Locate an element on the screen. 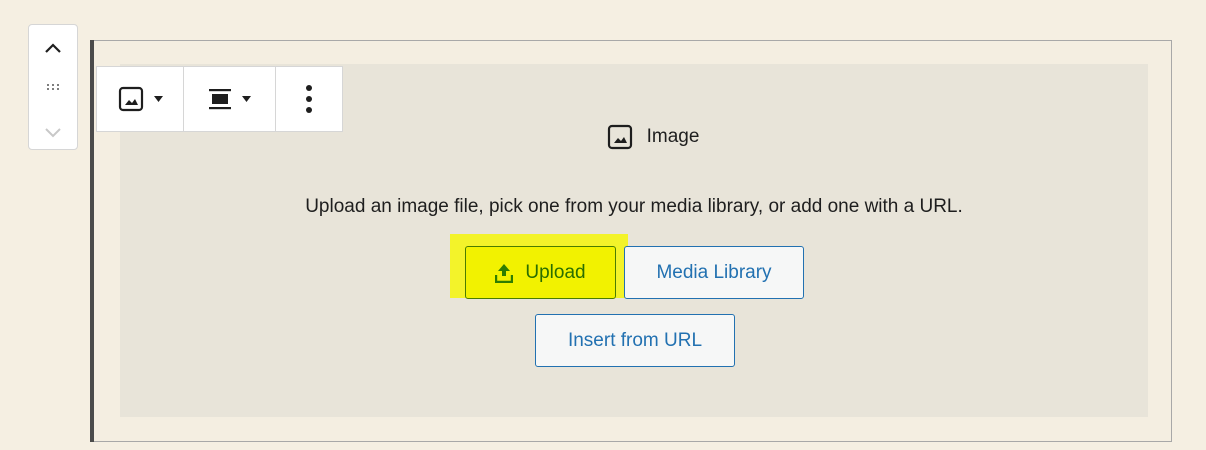 This screenshot has height=450, width=1206. insert-from-url-button: Insert from URL is located at coordinates (635, 340).